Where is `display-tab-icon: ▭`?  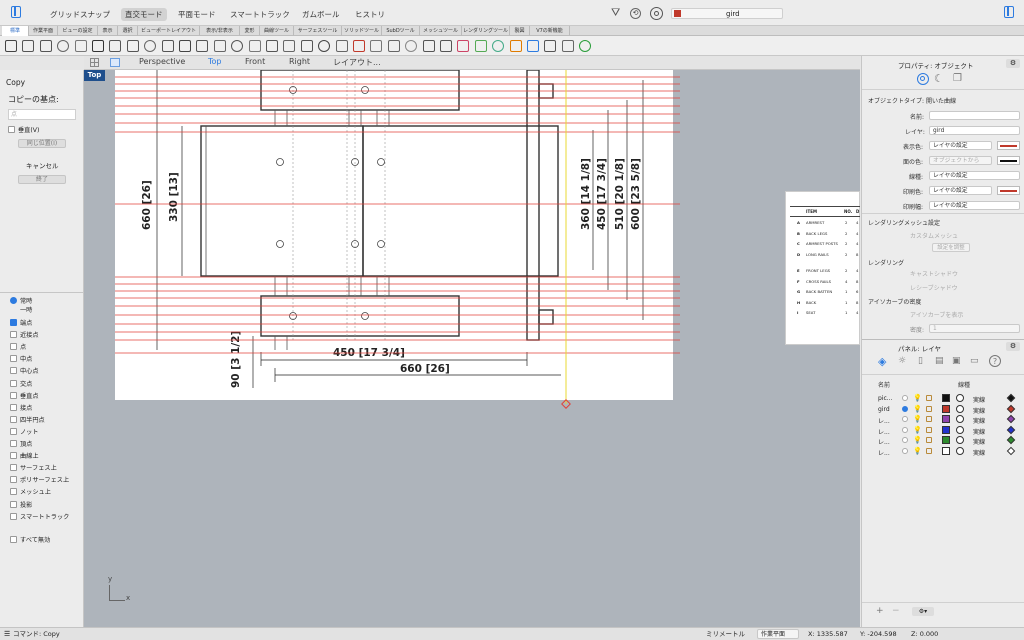
display-tab-icon: ▭ is located at coordinates (974, 361).